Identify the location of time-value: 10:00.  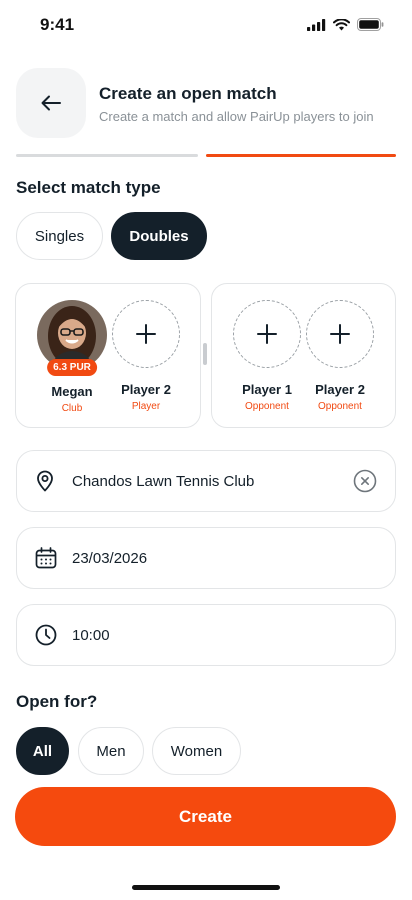
(91, 635).